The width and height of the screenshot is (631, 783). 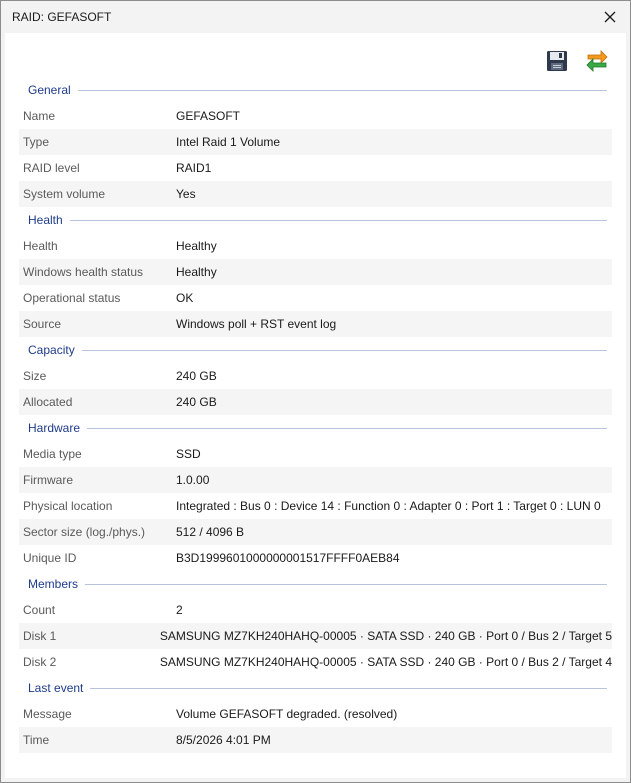 What do you see at coordinates (210, 532) in the screenshot?
I see `property-value: 512 / 4096 B` at bounding box center [210, 532].